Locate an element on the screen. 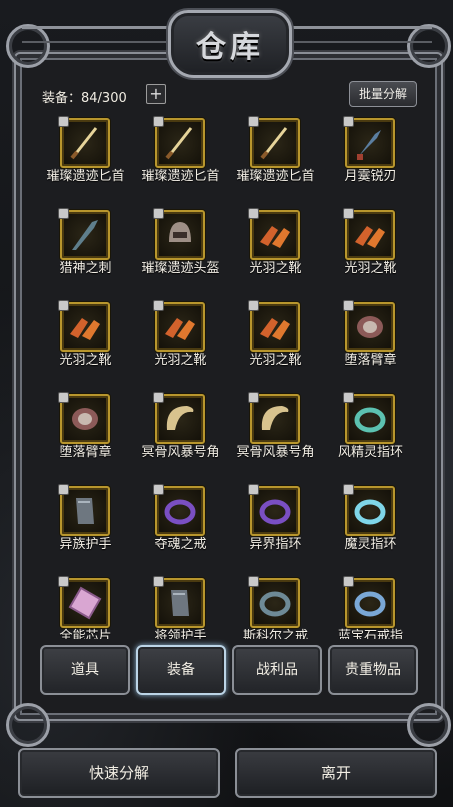 The image size is (453, 807). category-tabs: 道具 装备 战利品 贵重物品 is located at coordinates (229, 671).